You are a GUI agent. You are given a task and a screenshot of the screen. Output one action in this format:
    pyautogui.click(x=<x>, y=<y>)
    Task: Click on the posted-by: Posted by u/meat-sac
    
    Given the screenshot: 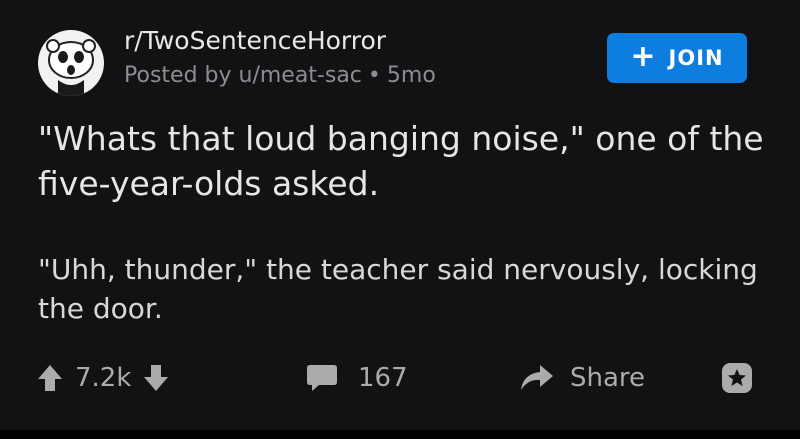 What is the action you would take?
    pyautogui.click(x=243, y=75)
    